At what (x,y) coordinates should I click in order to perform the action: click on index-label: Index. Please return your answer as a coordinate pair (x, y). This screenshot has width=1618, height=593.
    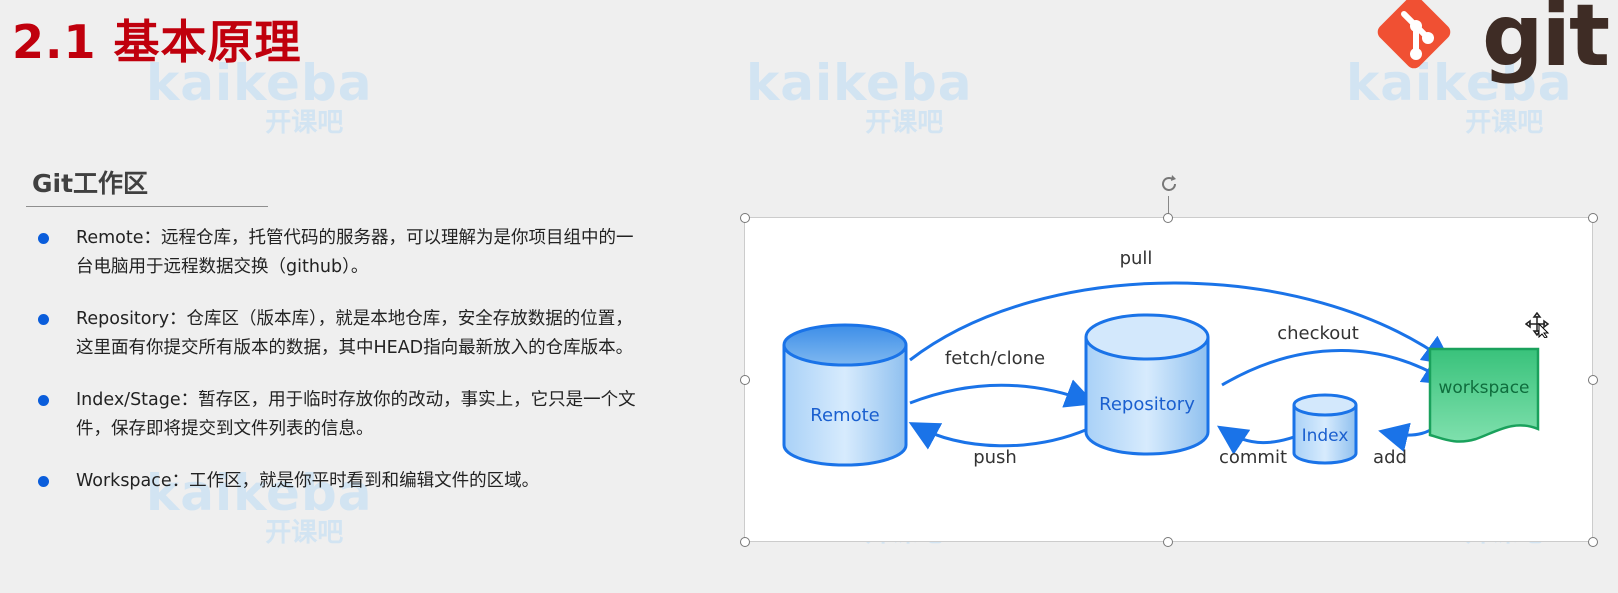
    Looking at the image, I should click on (1325, 436).